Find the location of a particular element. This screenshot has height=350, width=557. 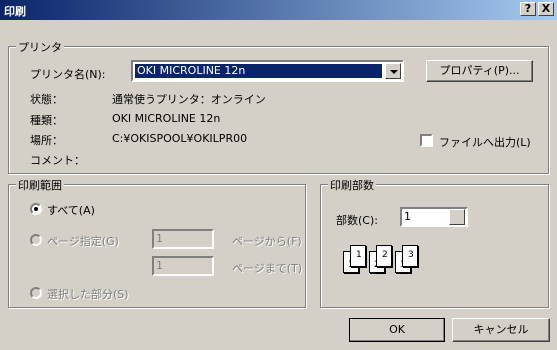

range-all-label: すべて(A) is located at coordinates (71, 210).